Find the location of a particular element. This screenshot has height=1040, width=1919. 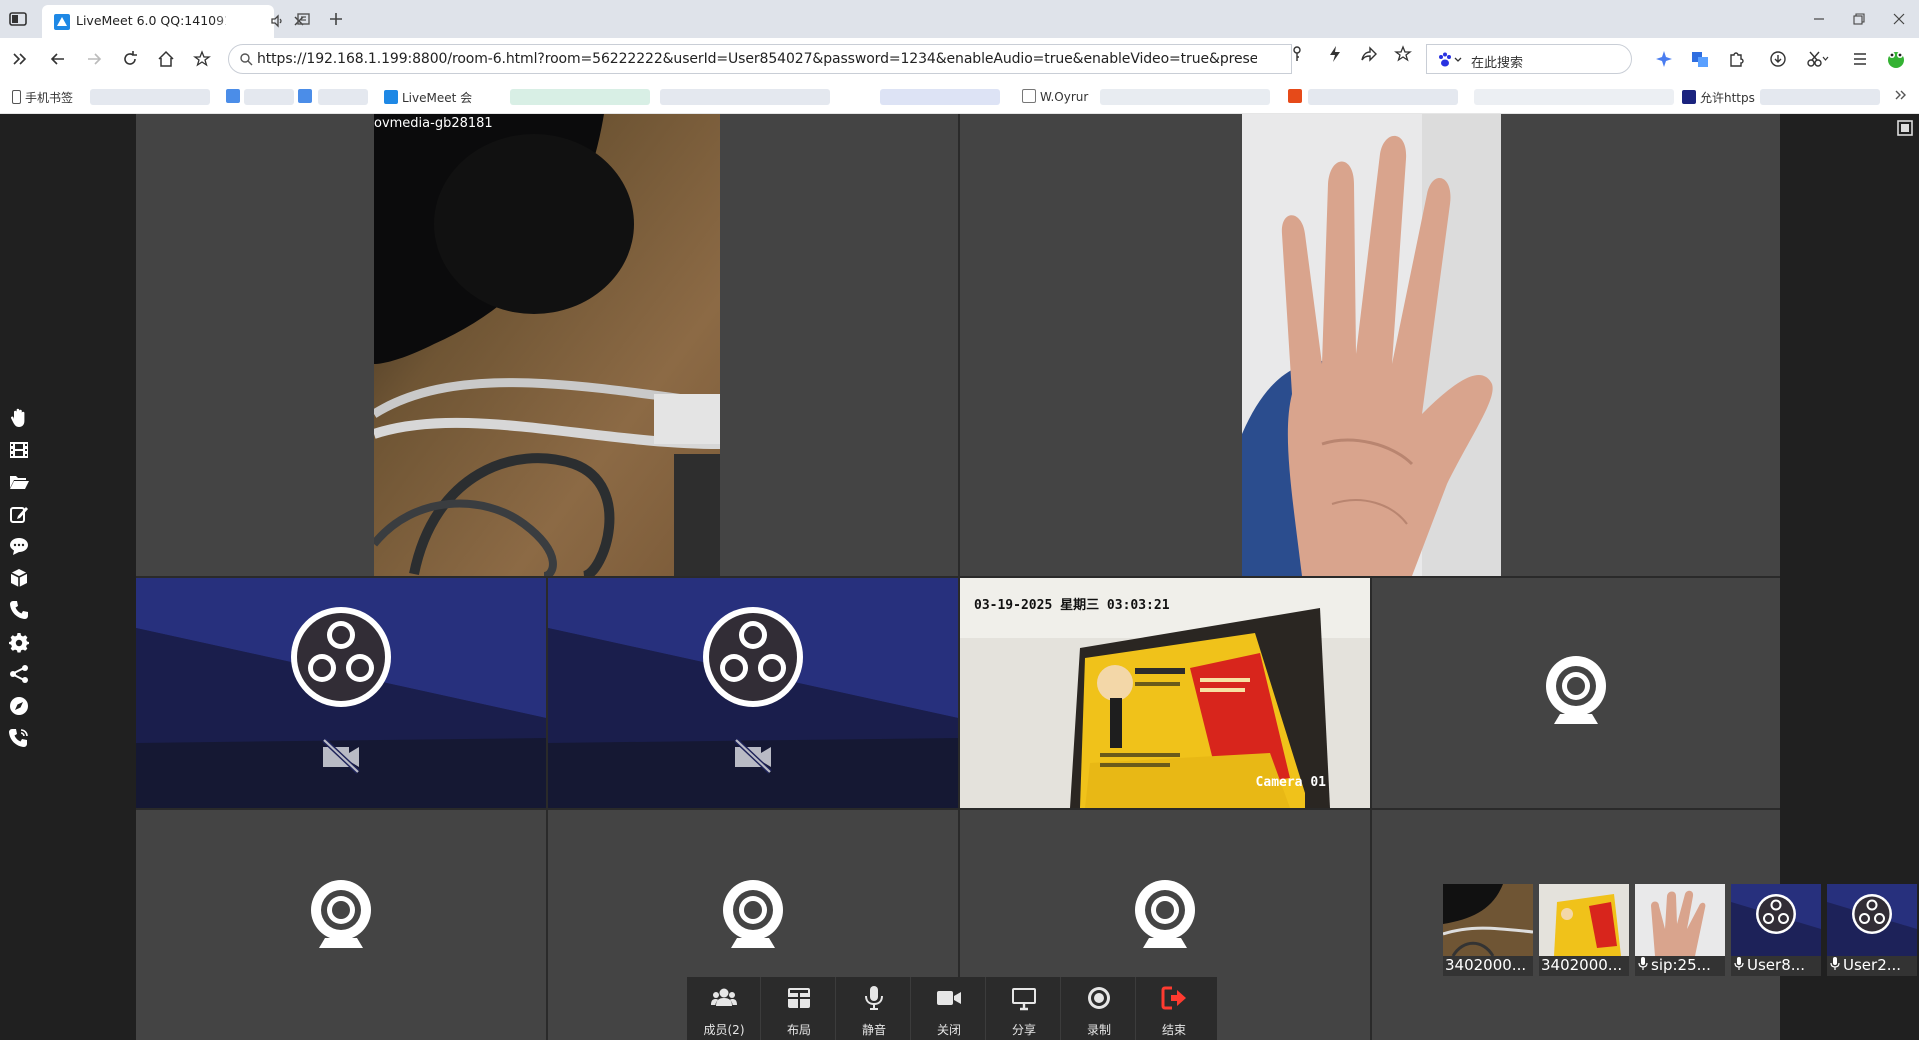

raise-hand-icon is located at coordinates (19, 418).